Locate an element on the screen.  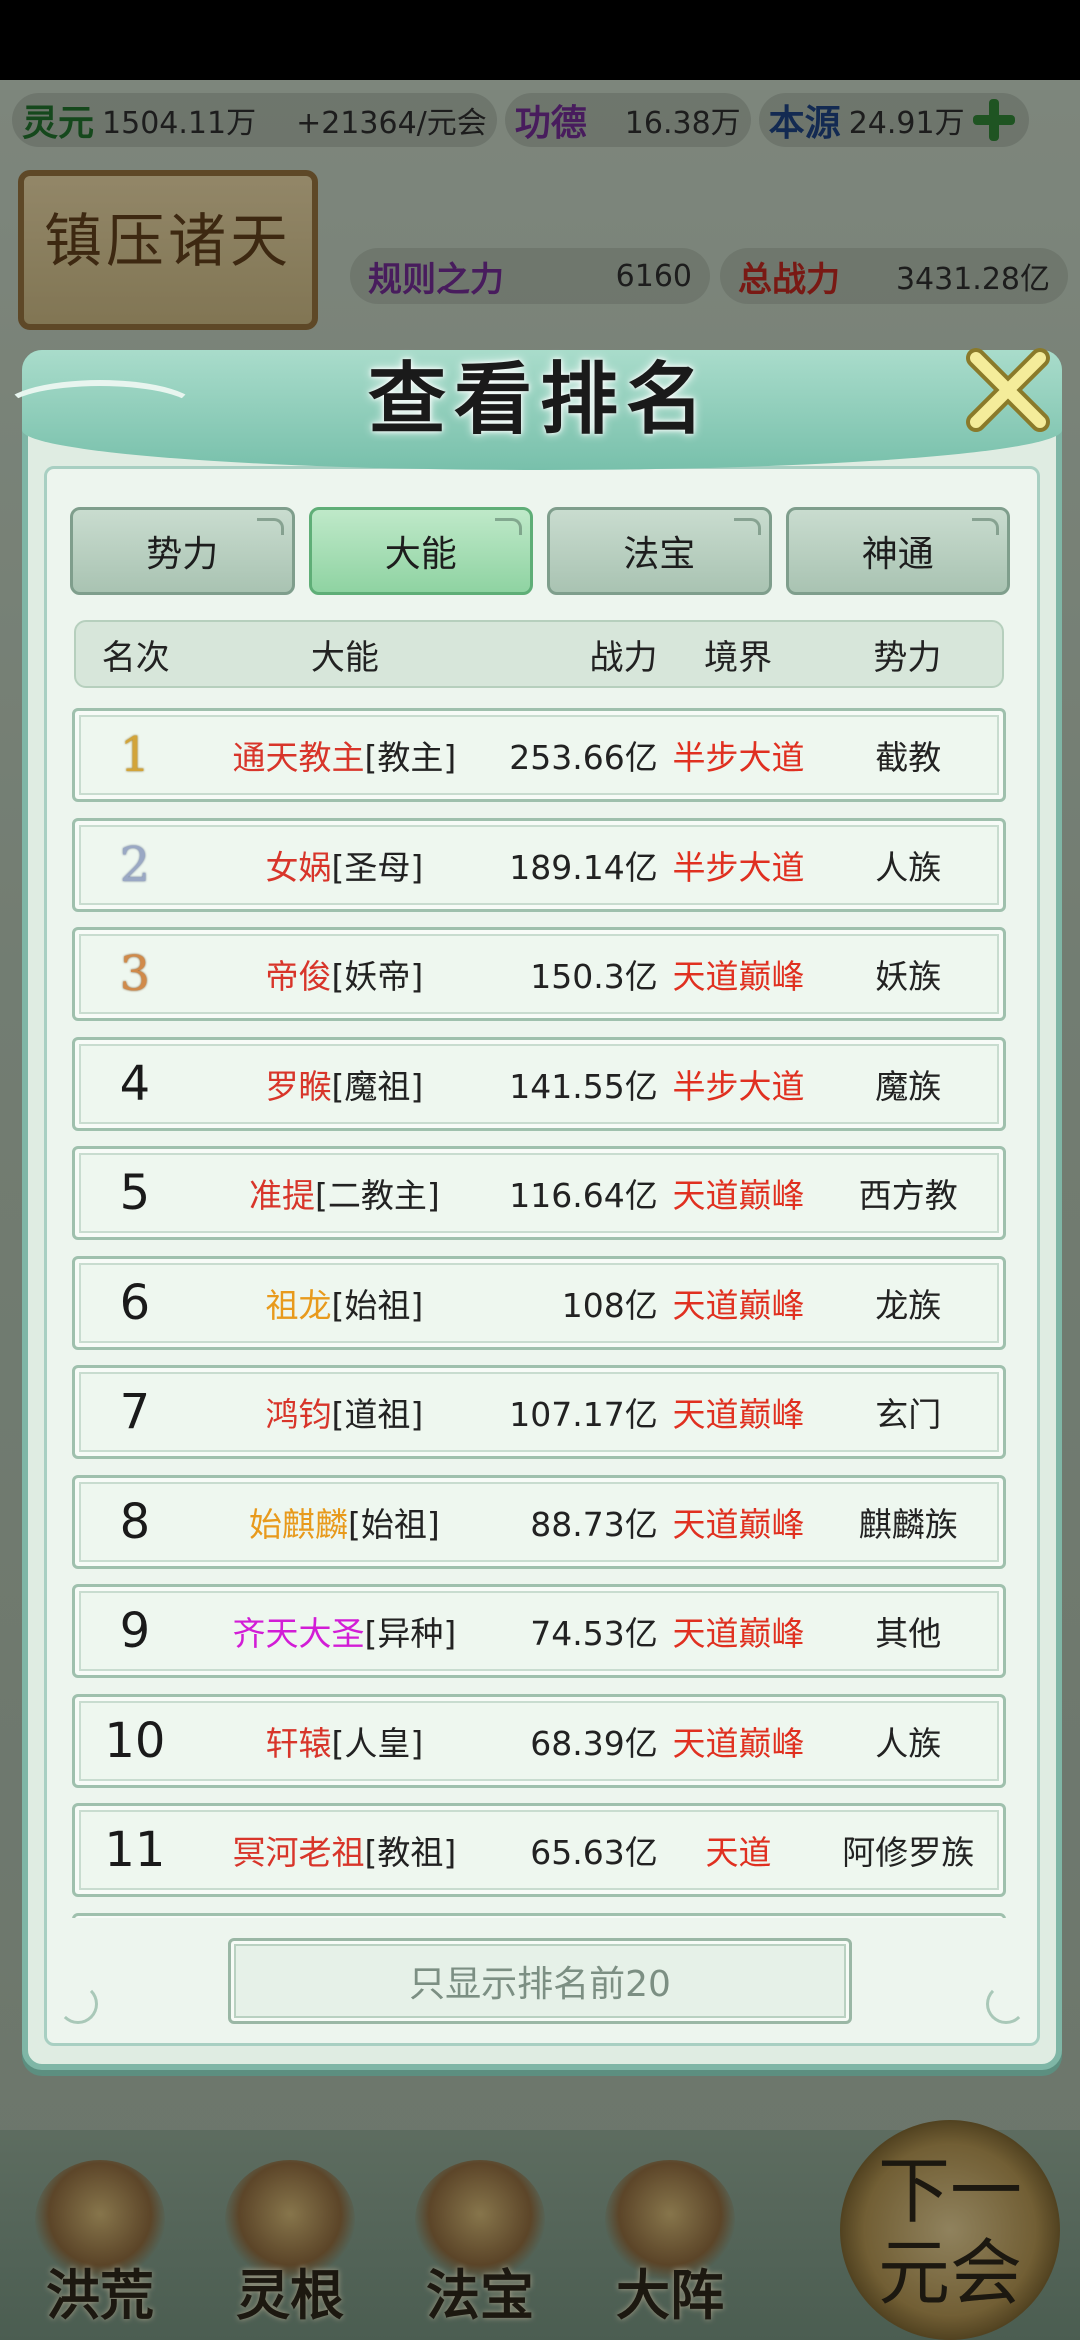
rank-number: 10 is located at coordinates (135, 1740).